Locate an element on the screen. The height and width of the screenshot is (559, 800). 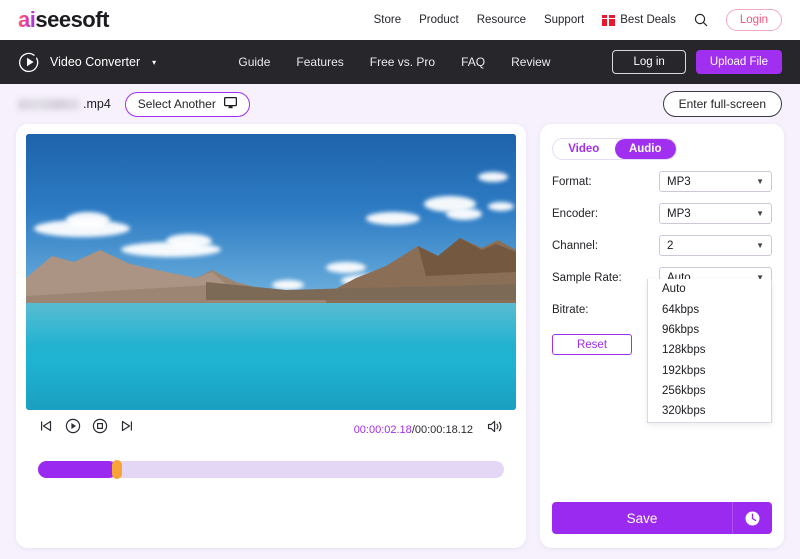
top-nav-best-deals: Best Deals is located at coordinates (639, 20).